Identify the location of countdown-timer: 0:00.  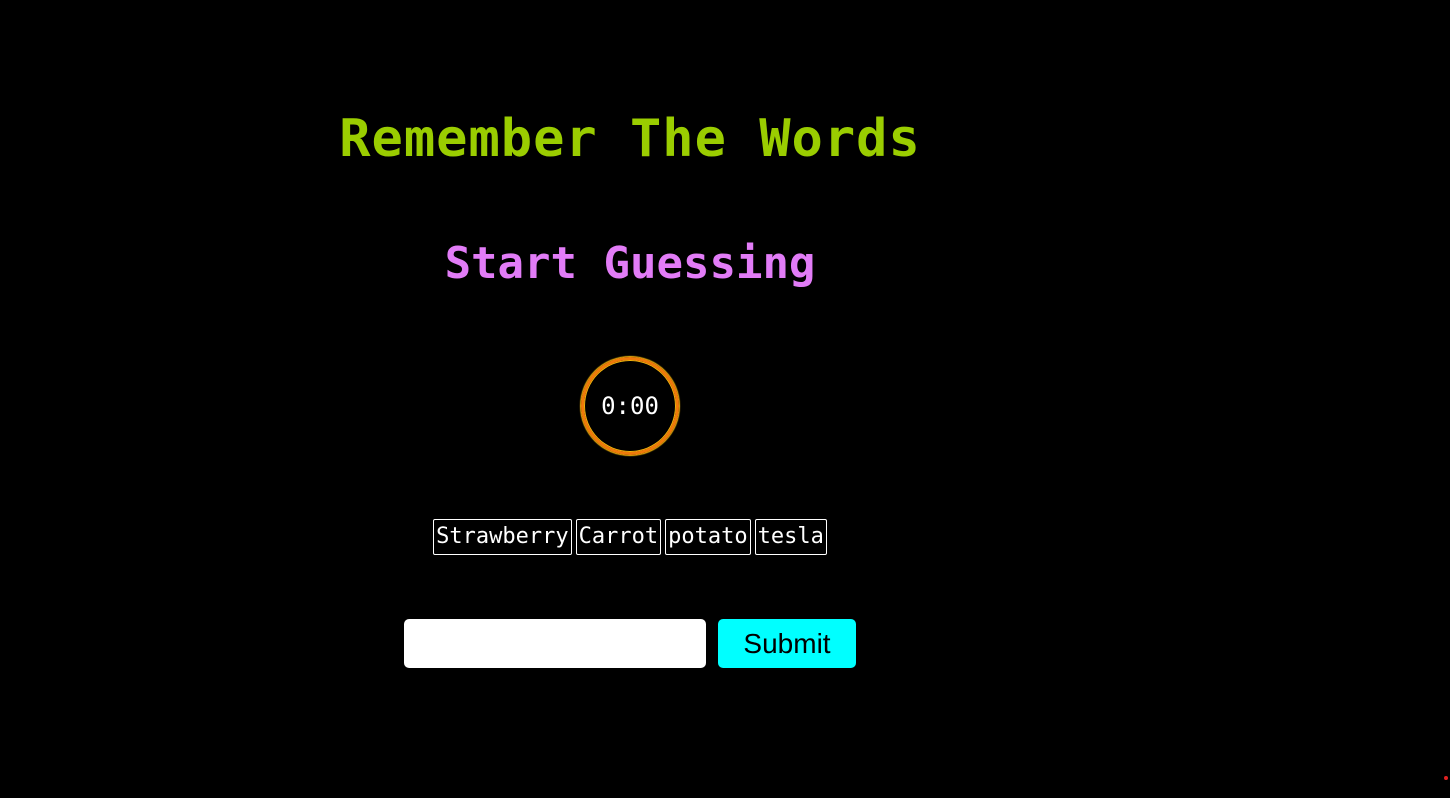
(630, 406).